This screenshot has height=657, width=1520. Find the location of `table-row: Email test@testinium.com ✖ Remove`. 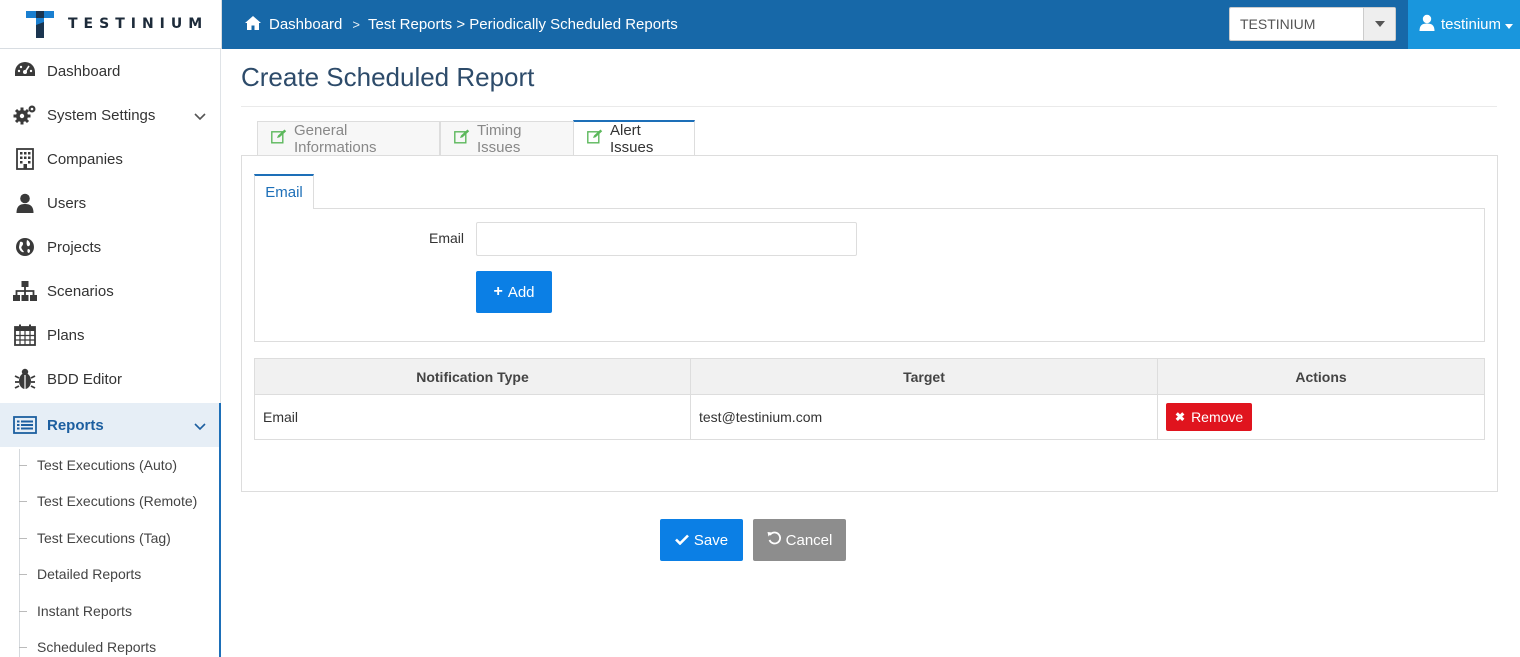

table-row: Email test@testinium.com ✖ Remove is located at coordinates (869, 417).